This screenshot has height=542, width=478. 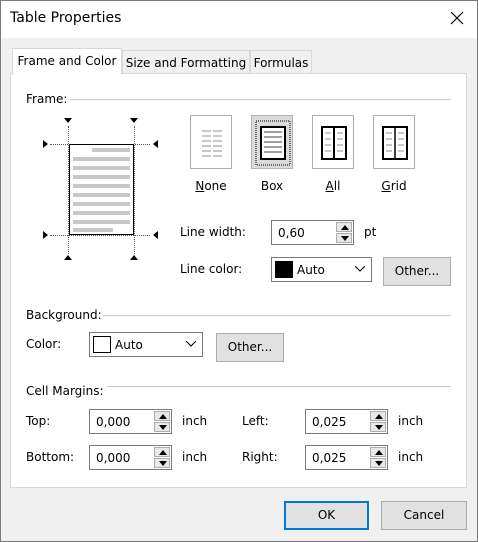 I want to click on line-width-value: 0,60, so click(x=291, y=233).